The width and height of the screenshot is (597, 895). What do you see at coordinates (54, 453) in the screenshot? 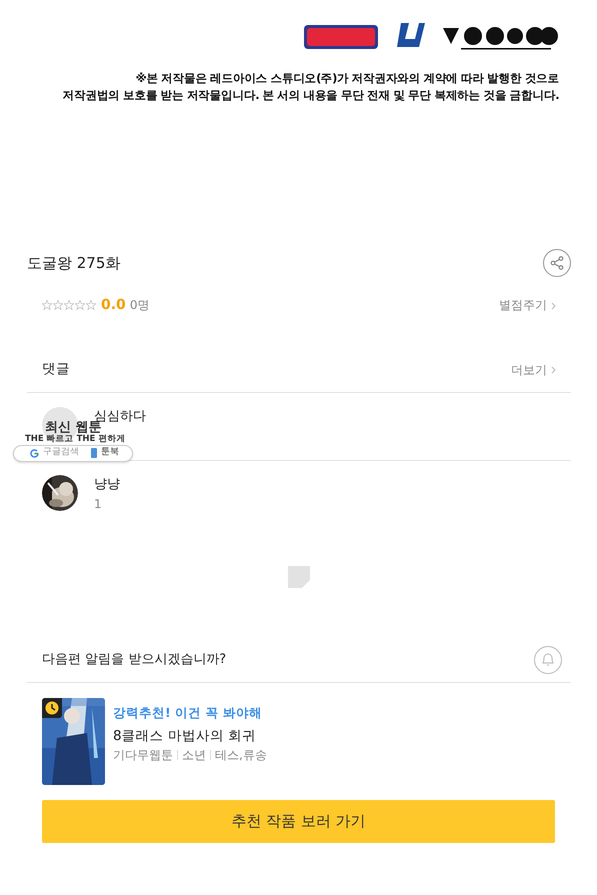
I see `ad-link: 구글검색` at bounding box center [54, 453].